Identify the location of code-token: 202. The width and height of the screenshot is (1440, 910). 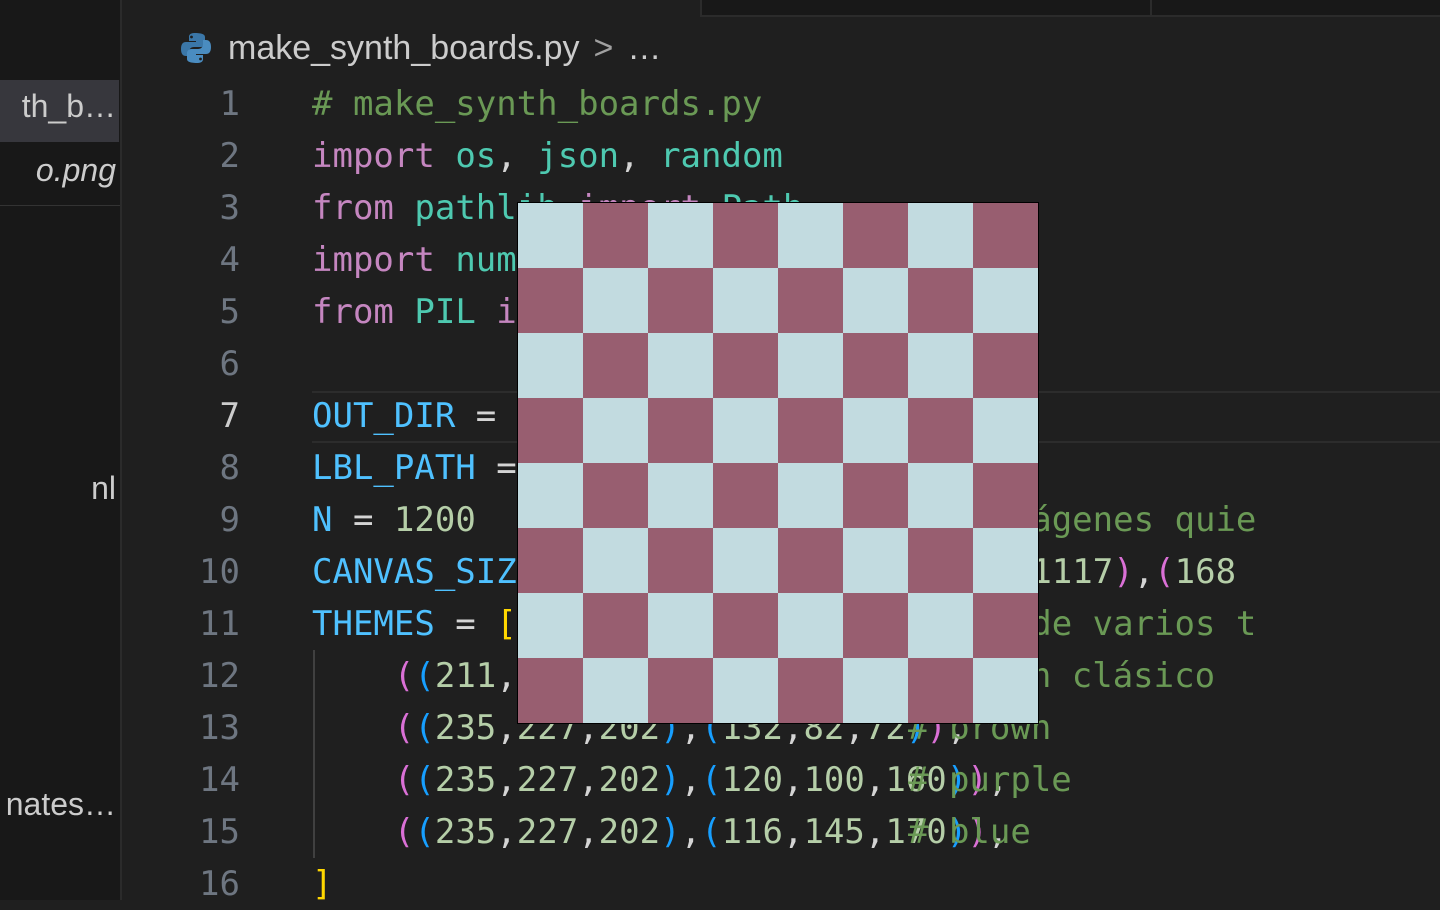
(629, 832).